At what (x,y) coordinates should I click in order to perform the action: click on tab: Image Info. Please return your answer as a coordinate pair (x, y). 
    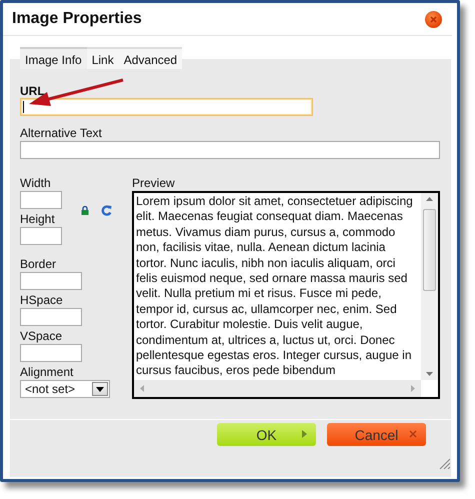
    Looking at the image, I should click on (53, 58).